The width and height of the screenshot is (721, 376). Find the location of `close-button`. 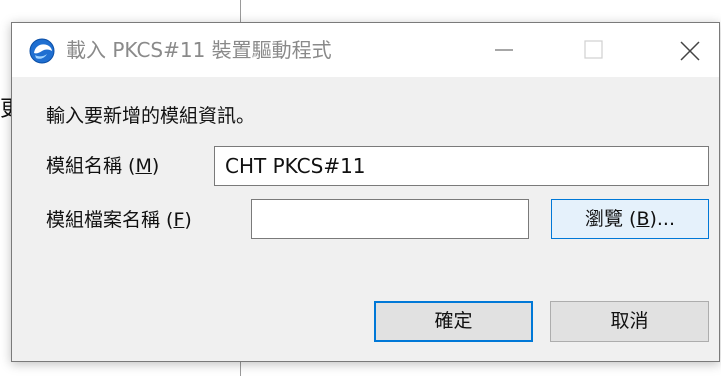

close-button is located at coordinates (686, 50).